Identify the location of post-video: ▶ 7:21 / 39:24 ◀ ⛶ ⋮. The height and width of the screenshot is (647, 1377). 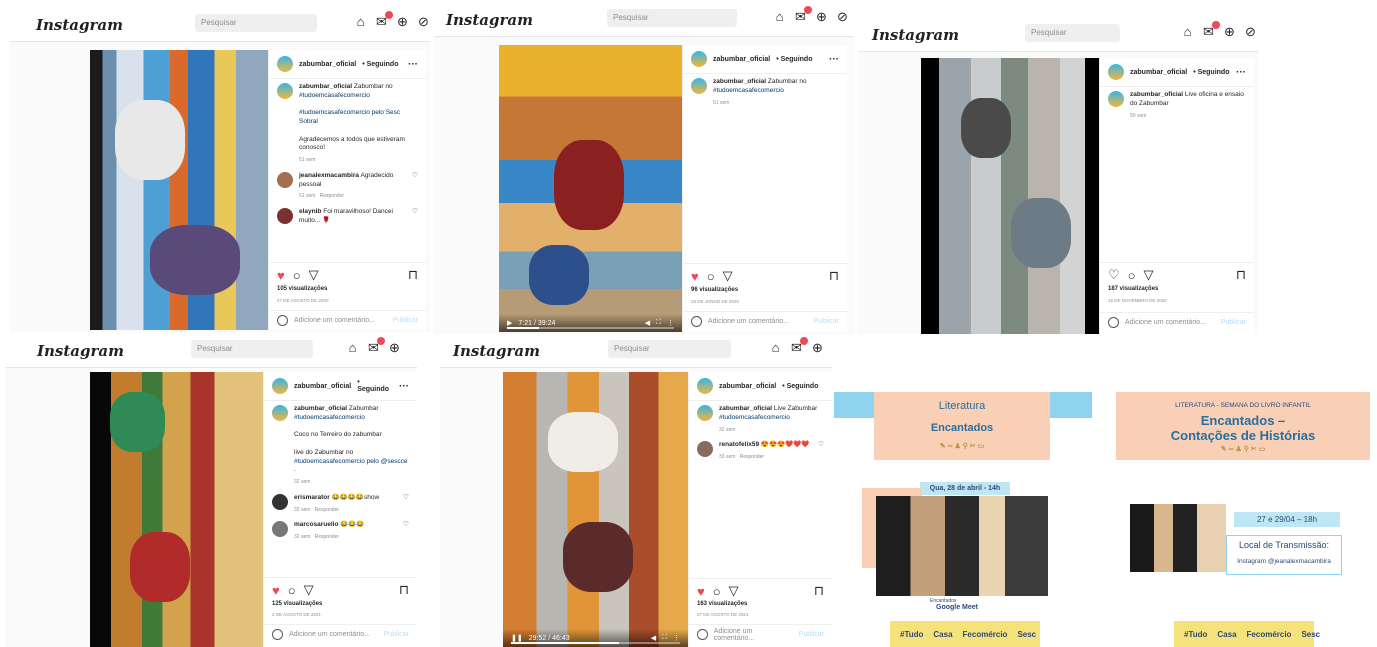
(590, 188).